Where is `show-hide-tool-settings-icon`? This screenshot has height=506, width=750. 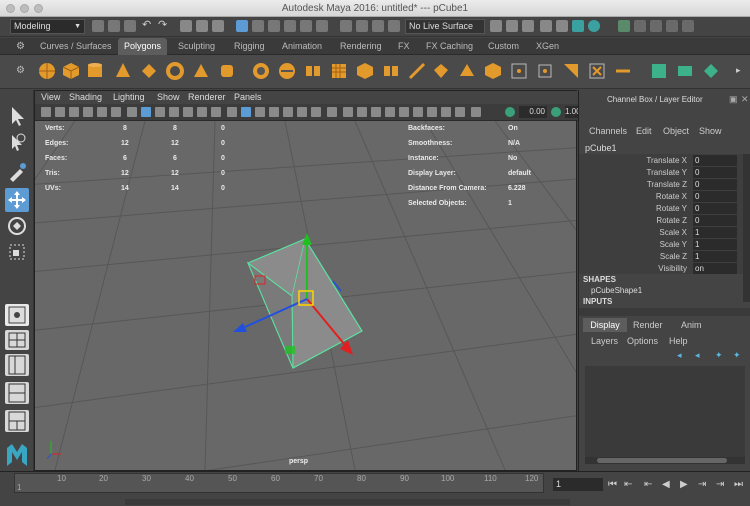 show-hide-tool-settings-icon is located at coordinates (578, 26).